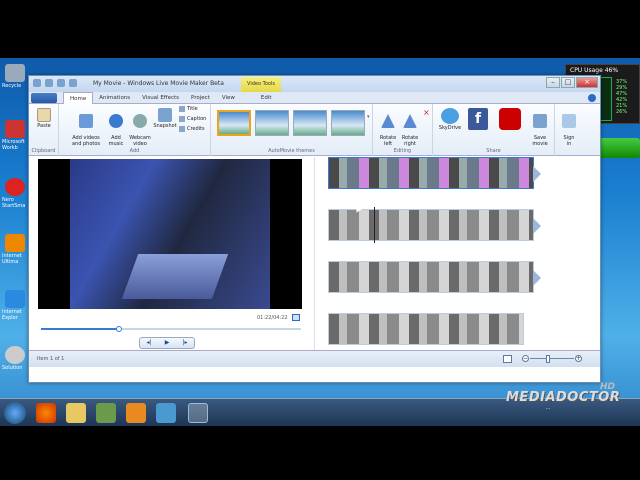 This screenshot has height=480, width=640. Describe the element at coordinates (175, 276) in the screenshot. I see `keyboard-in-video` at that location.